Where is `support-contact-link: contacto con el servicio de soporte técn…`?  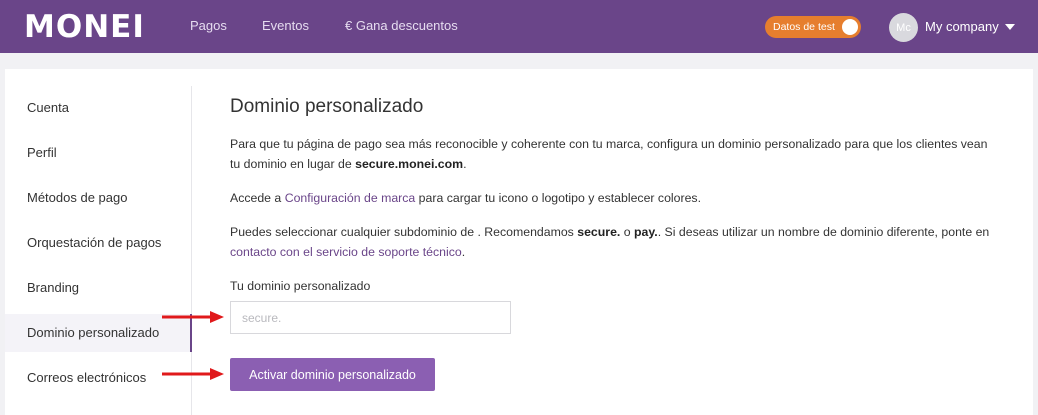
support-contact-link: contacto con el servicio de soporte técn… is located at coordinates (346, 252).